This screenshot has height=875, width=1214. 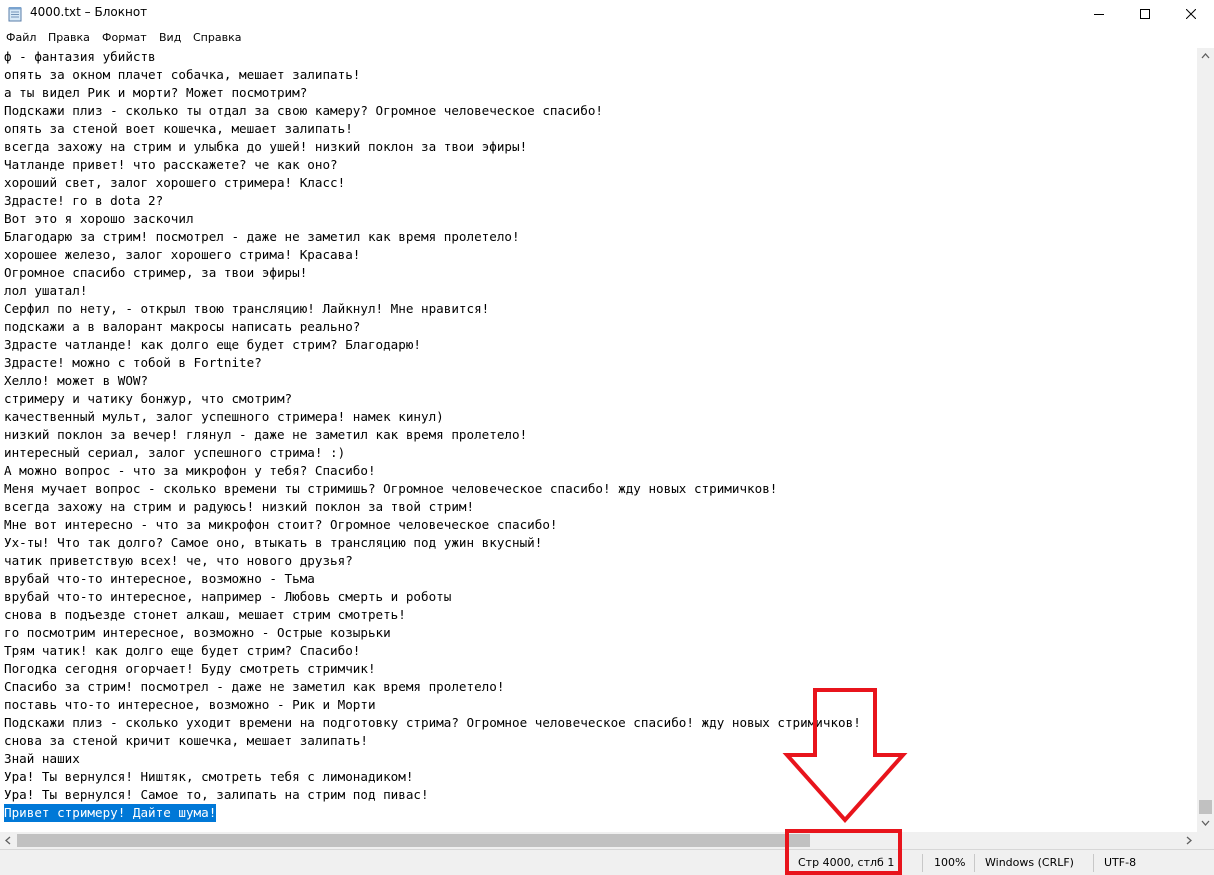 I want to click on menu-file: Файл, so click(x=21, y=37).